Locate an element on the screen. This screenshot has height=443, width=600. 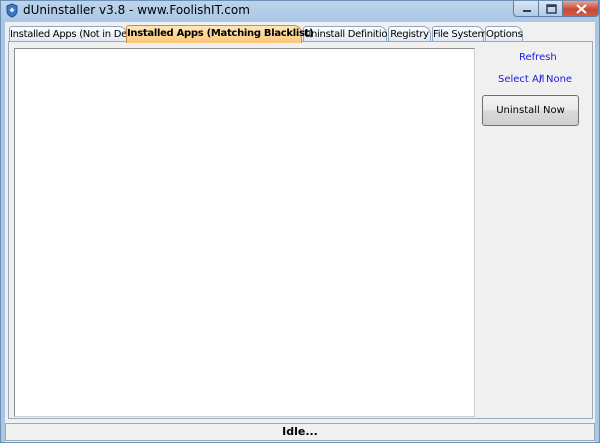
minimize-button is located at coordinates (526, 9).